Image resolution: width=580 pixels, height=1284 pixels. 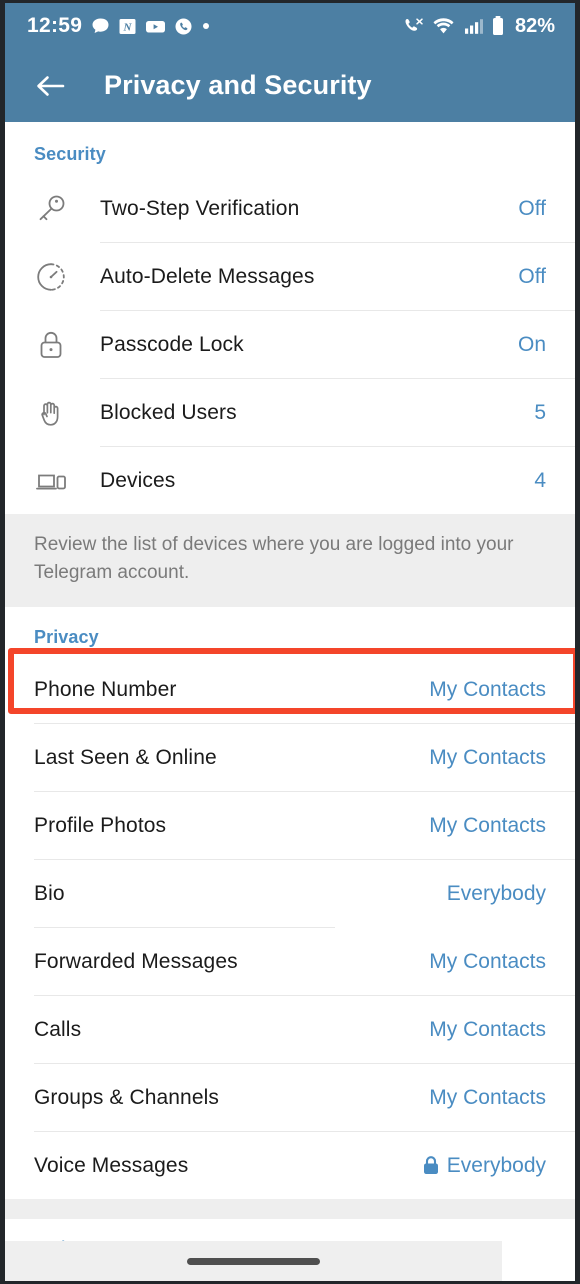 I want to click on news-app-icon: N, so click(x=127, y=26).